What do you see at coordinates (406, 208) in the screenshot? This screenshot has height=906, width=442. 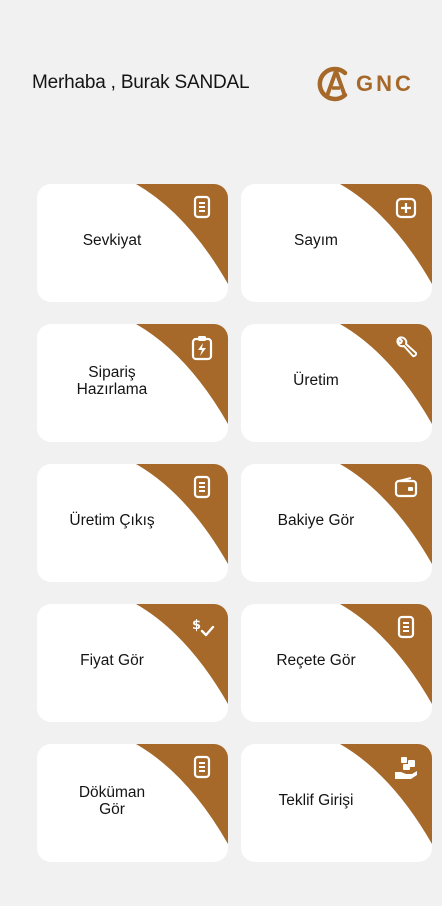 I see `plus-box-icon` at bounding box center [406, 208].